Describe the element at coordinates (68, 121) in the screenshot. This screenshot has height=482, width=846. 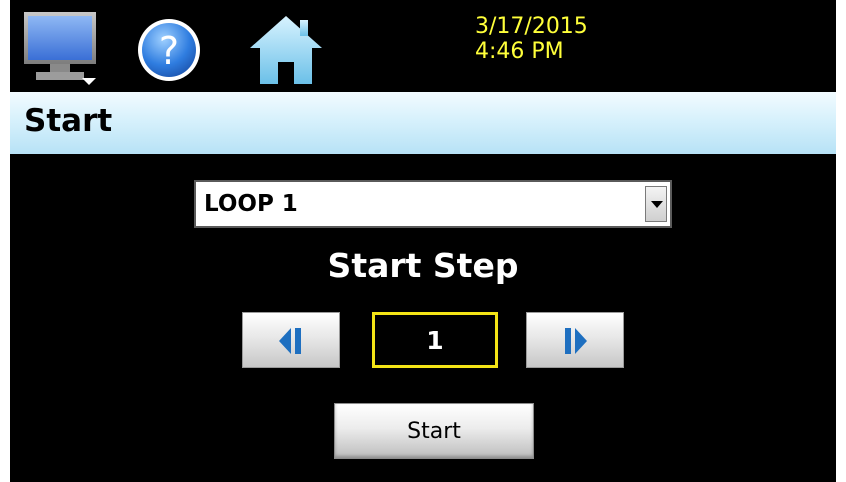
I see `page-title: Start` at that location.